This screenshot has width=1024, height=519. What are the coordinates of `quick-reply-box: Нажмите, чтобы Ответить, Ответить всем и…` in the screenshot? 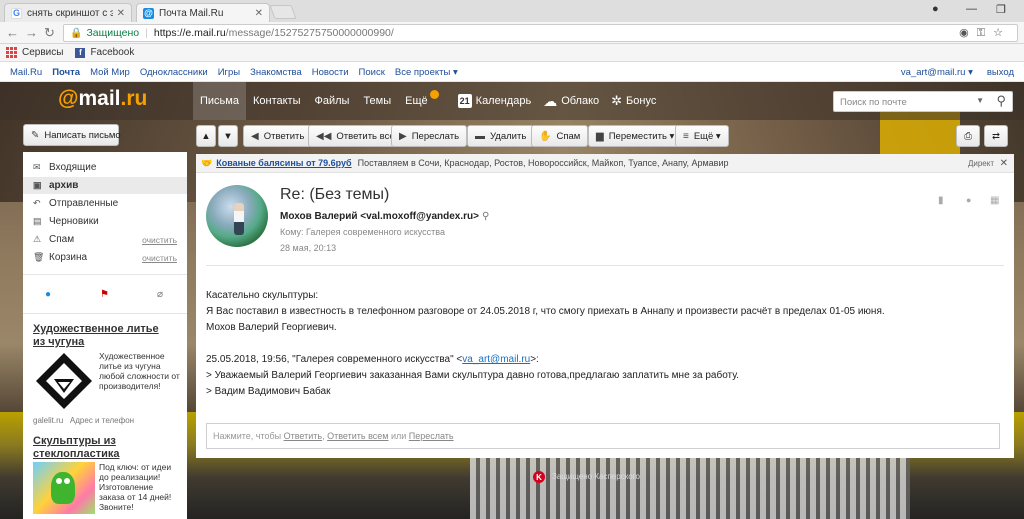 It's located at (603, 436).